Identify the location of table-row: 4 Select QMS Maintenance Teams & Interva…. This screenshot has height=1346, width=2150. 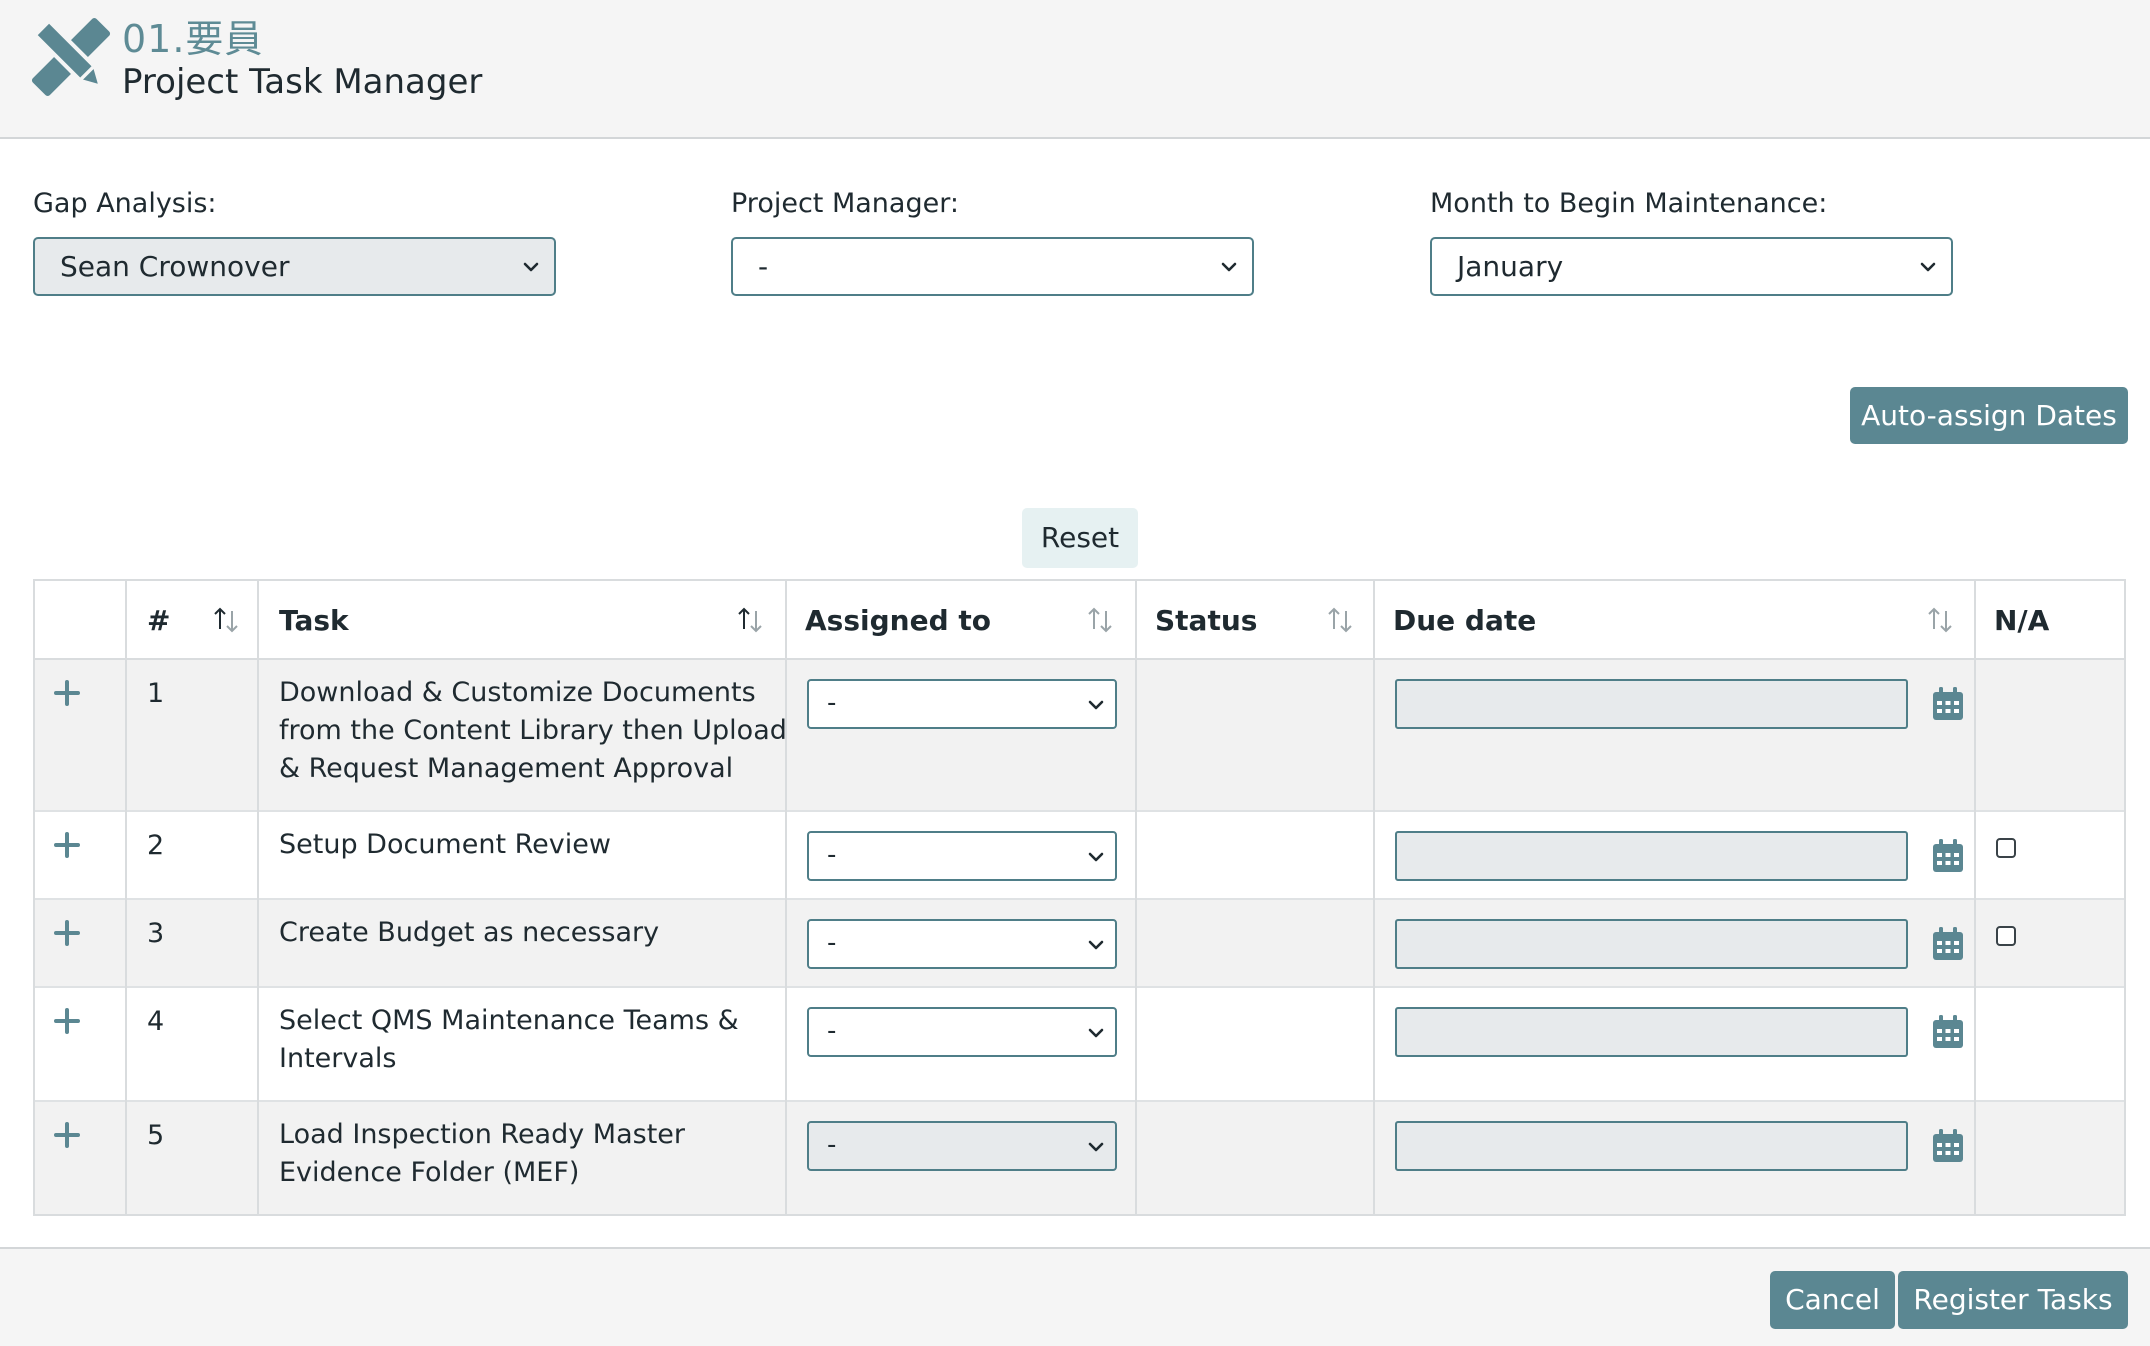
(1079, 1045).